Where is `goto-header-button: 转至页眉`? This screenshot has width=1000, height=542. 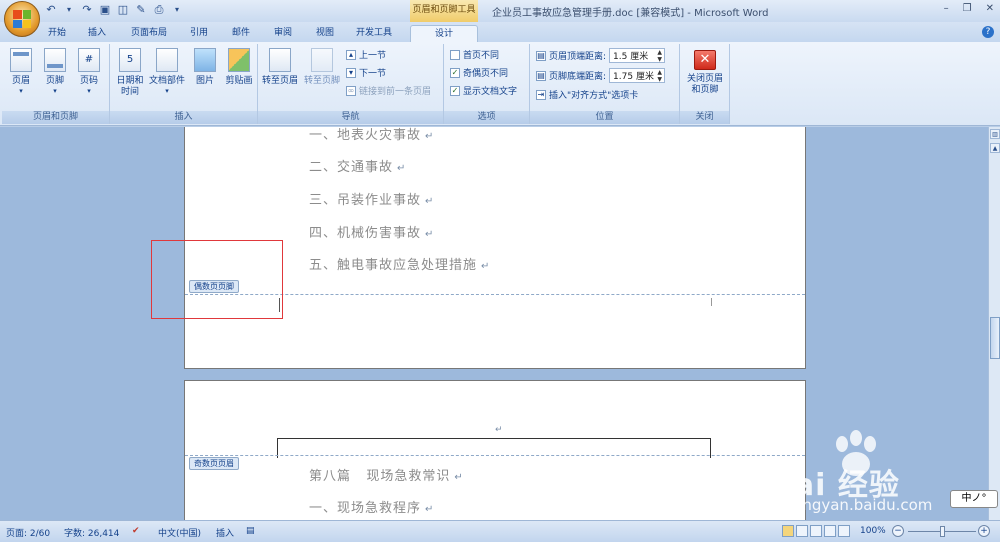
goto-header-button: 转至页眉 is located at coordinates (280, 67).